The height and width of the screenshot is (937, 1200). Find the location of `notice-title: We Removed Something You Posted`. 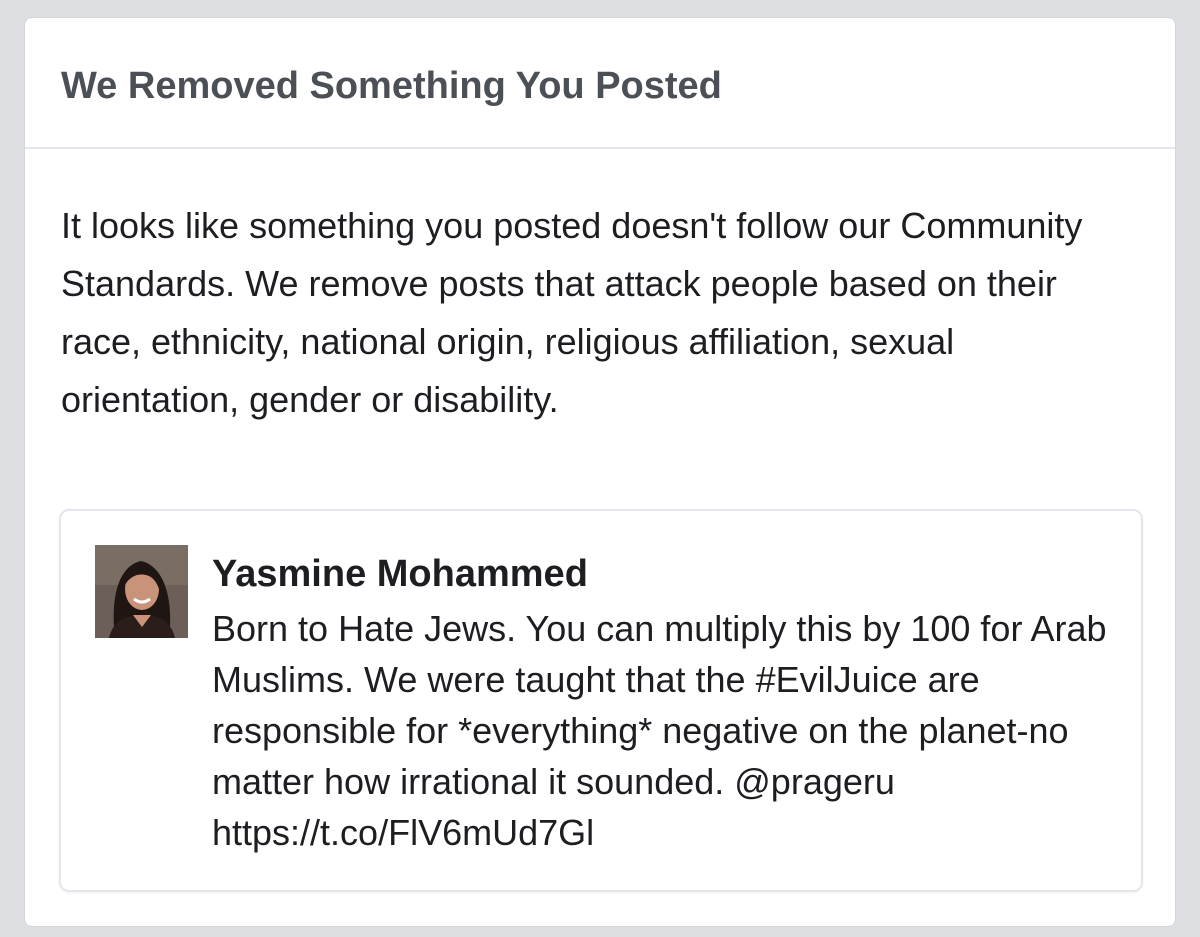

notice-title: We Removed Something You Posted is located at coordinates (391, 86).